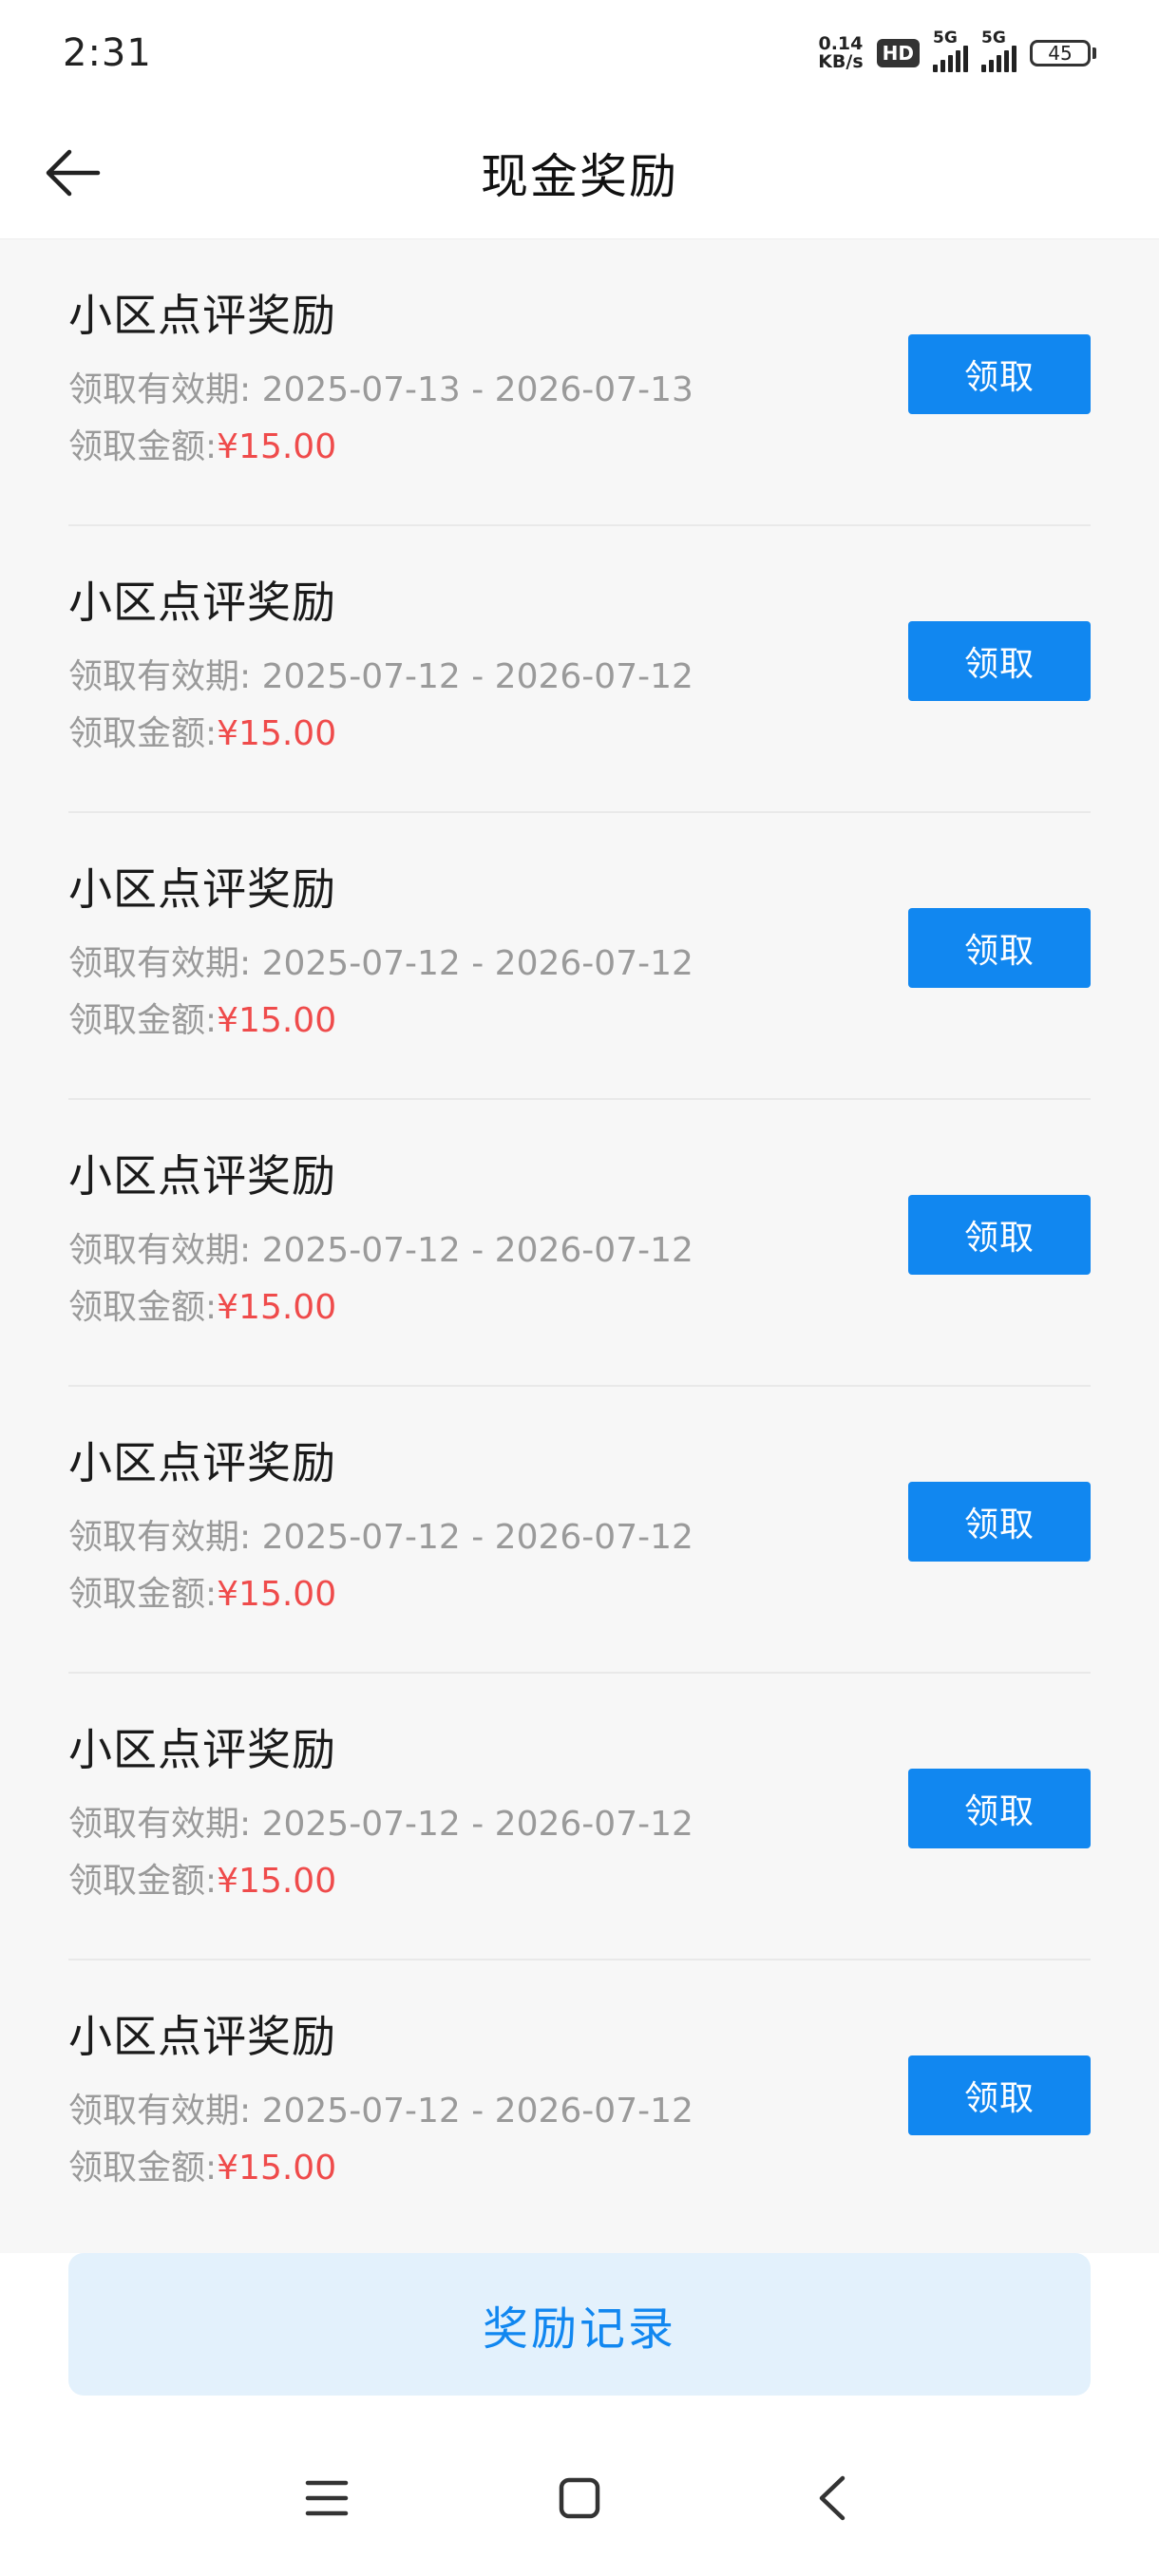 Image resolution: width=1159 pixels, height=2576 pixels. I want to click on chevron-left-icon, so click(832, 2498).